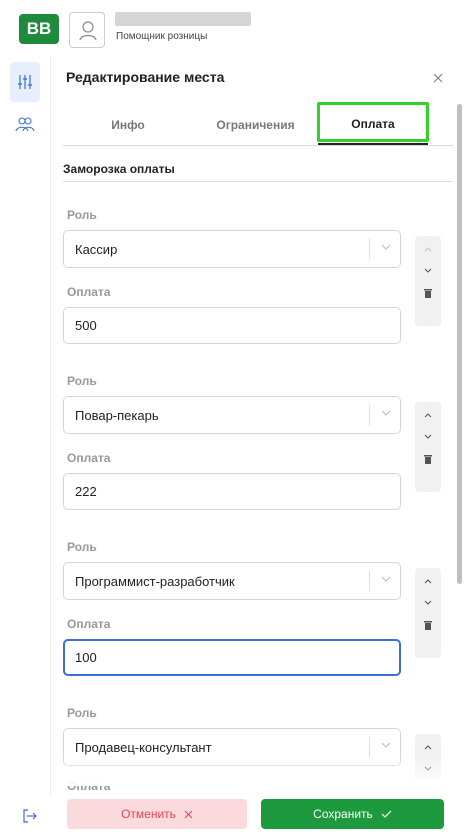 Image resolution: width=467 pixels, height=835 pixels. What do you see at coordinates (119, 169) in the screenshot?
I see `section-title: Заморозка оплаты` at bounding box center [119, 169].